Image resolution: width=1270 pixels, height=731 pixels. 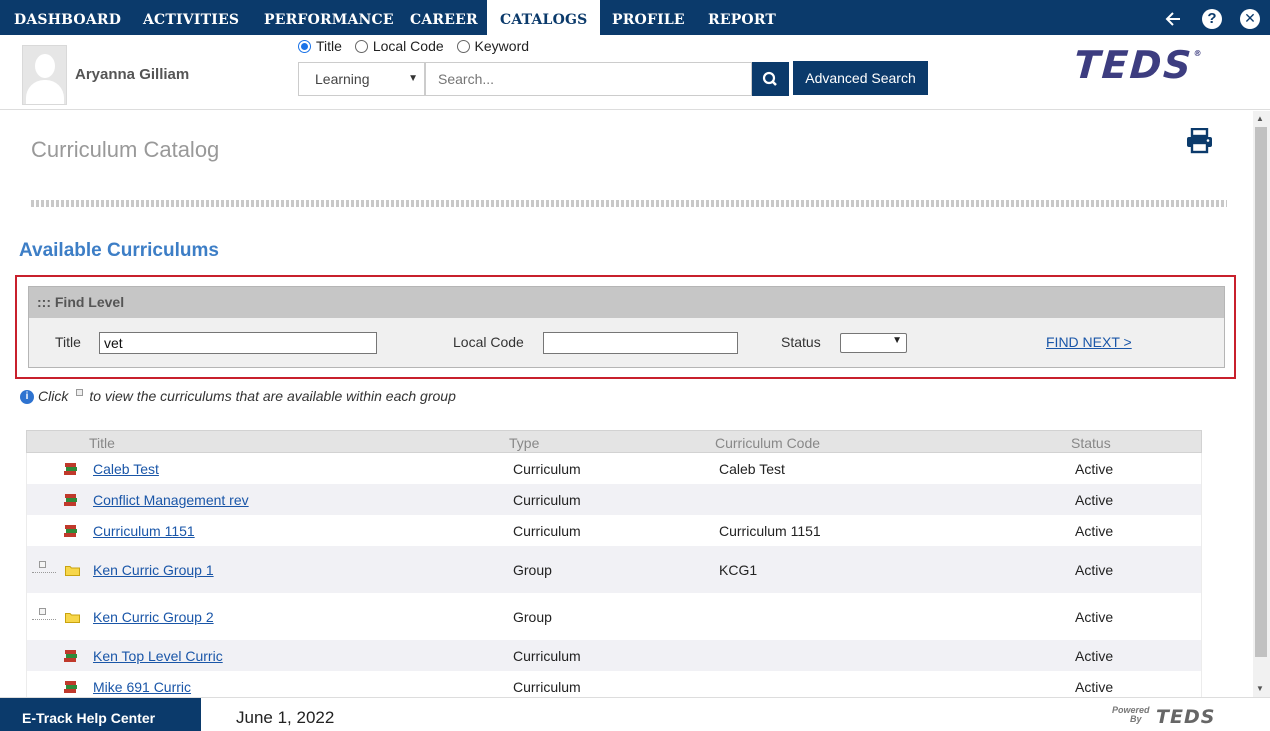 What do you see at coordinates (285, 717) in the screenshot?
I see `footer-date: June 1, 2022` at bounding box center [285, 717].